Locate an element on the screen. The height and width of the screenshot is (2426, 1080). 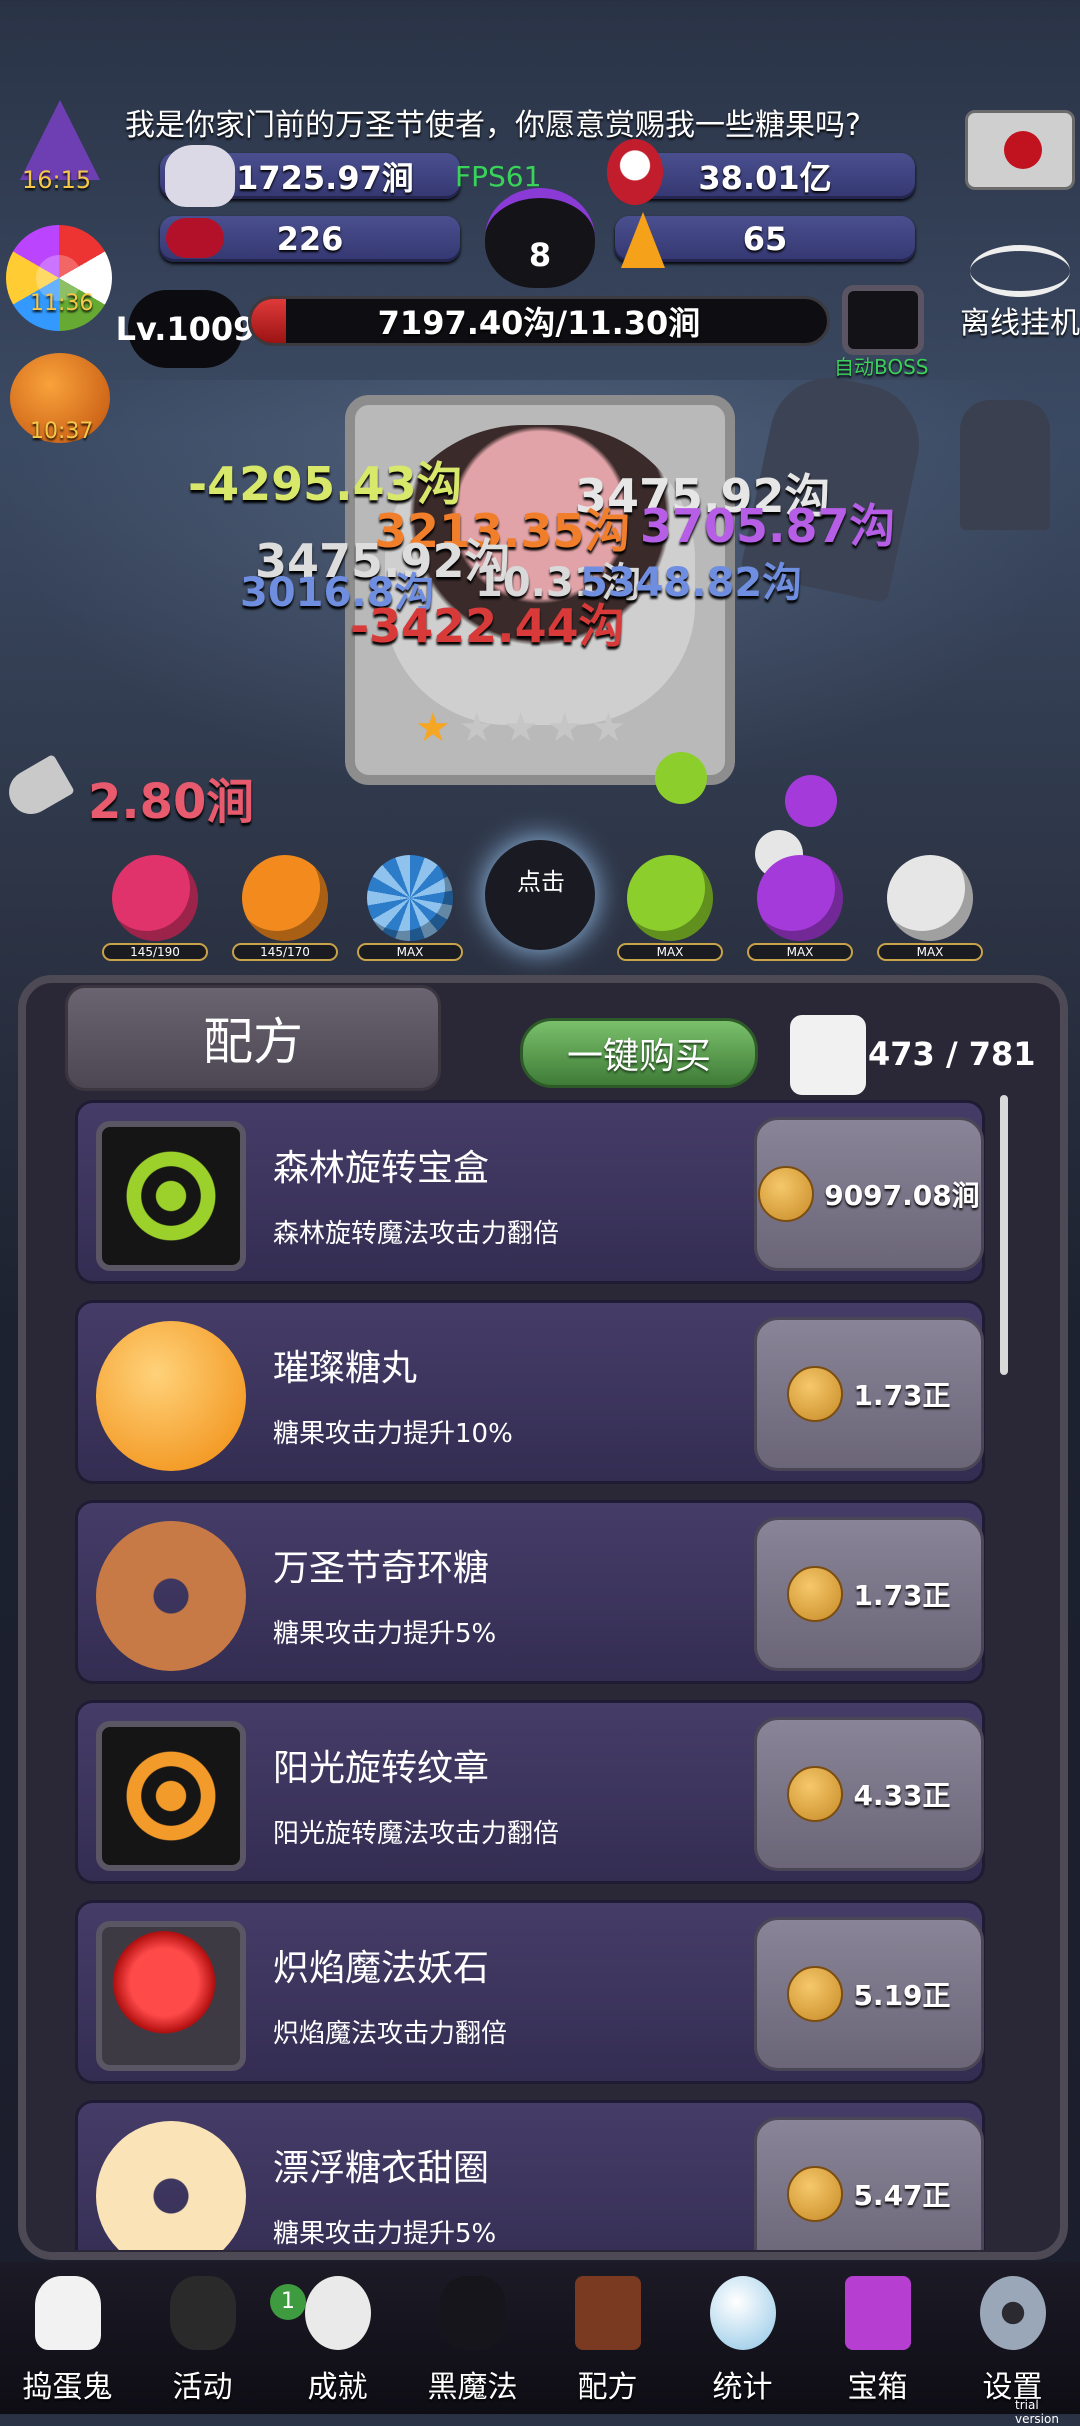
mail-button is located at coordinates (1020, 150).